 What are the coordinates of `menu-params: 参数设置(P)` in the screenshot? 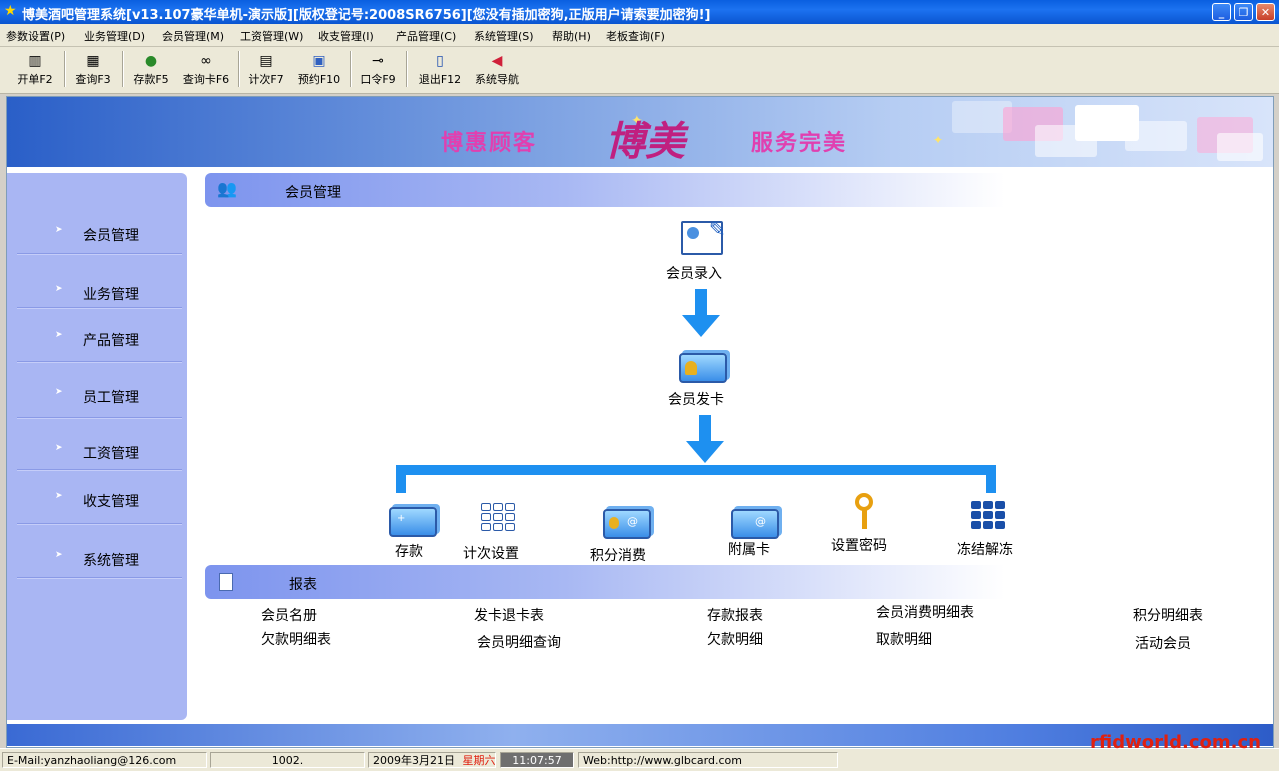 It's located at (35, 36).